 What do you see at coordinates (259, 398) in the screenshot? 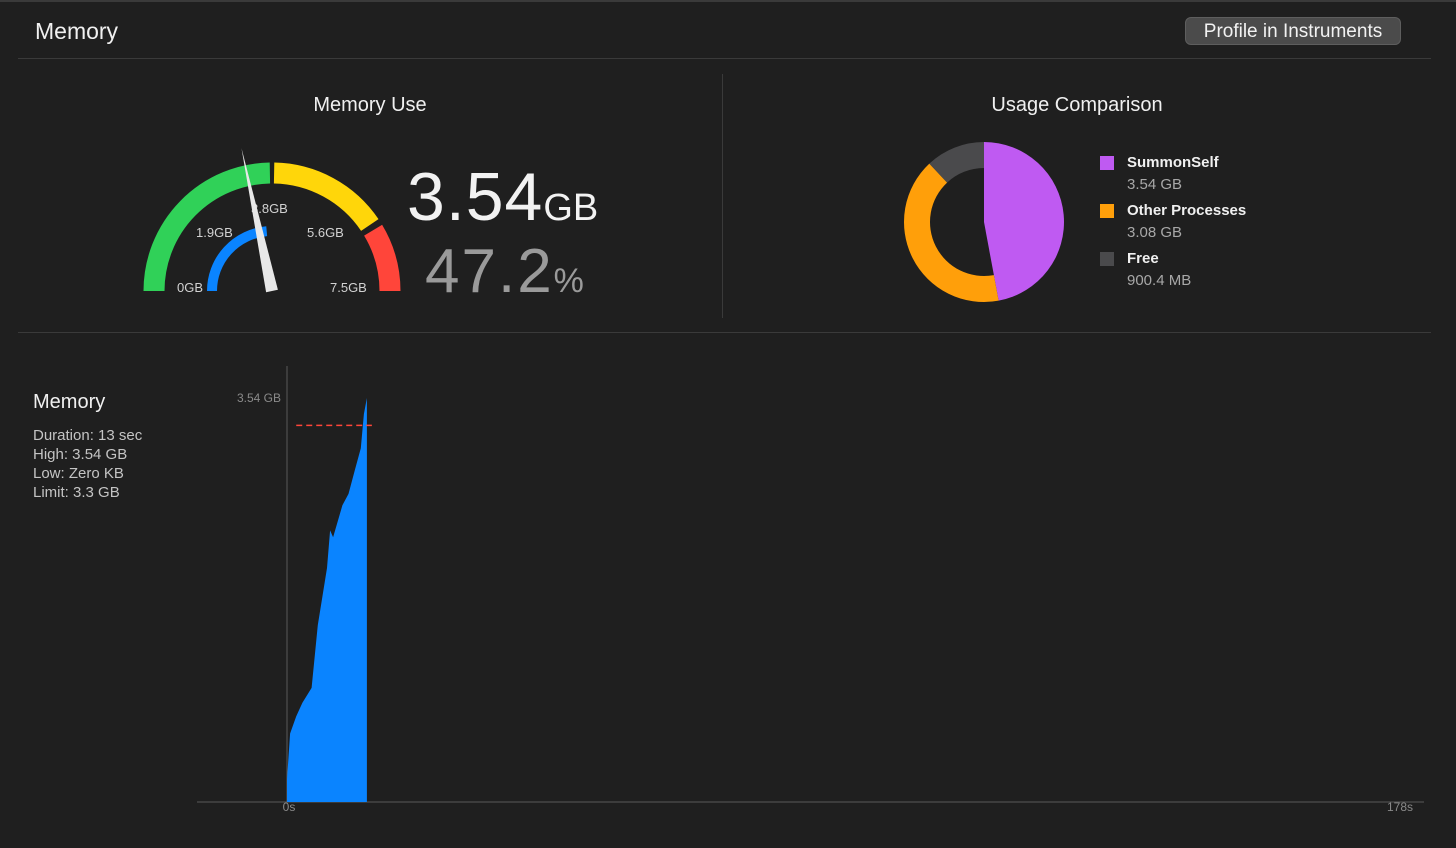
I see `y-tick-label: 3.54 GB` at bounding box center [259, 398].